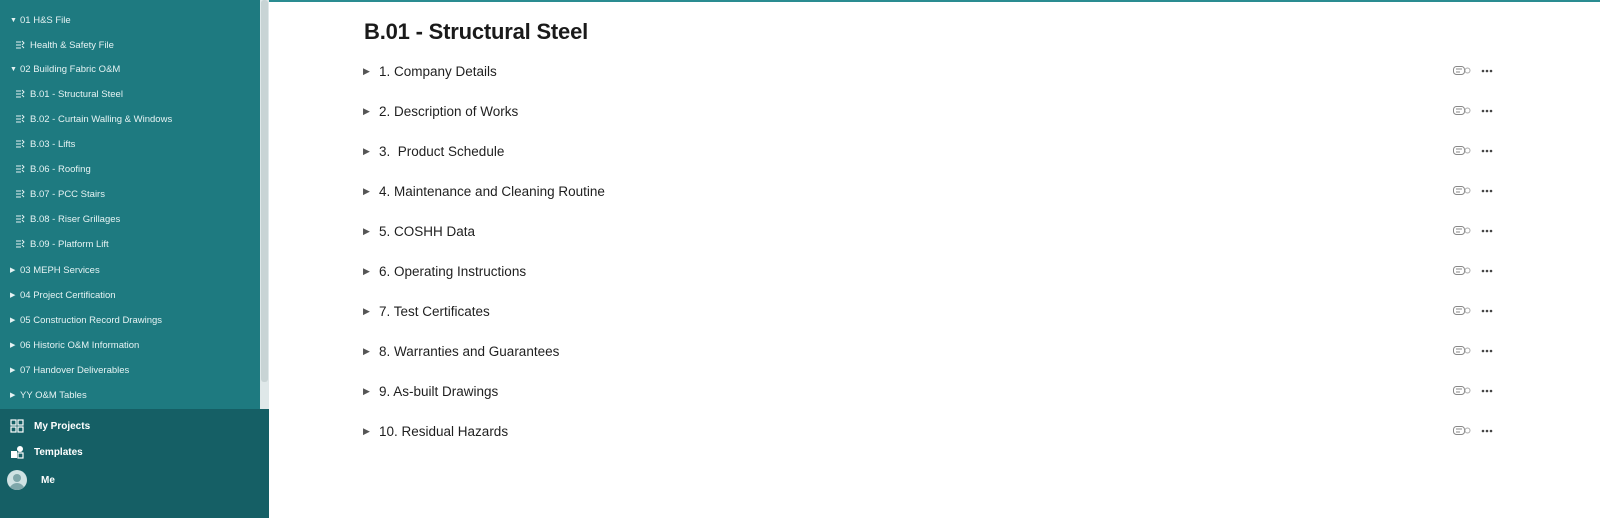  What do you see at coordinates (72, 45) in the screenshot?
I see `tree-item-label: Health & Safety File` at bounding box center [72, 45].